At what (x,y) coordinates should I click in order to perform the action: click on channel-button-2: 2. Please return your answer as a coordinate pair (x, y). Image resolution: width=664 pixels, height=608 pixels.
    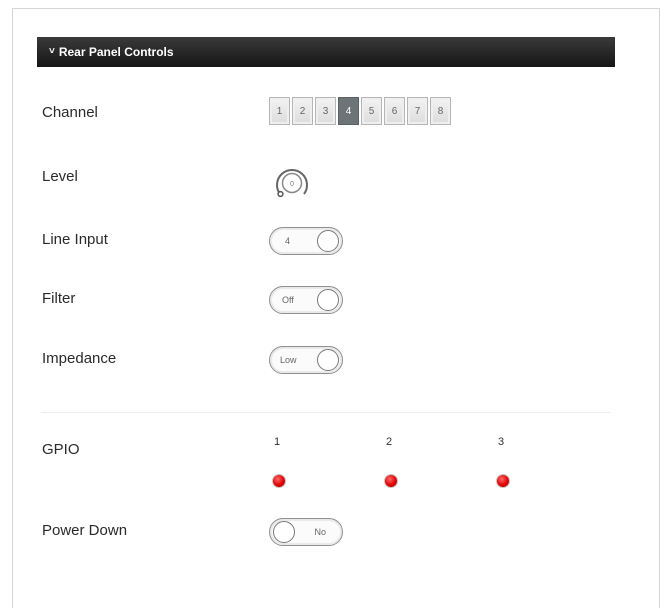
    Looking at the image, I should click on (302, 111).